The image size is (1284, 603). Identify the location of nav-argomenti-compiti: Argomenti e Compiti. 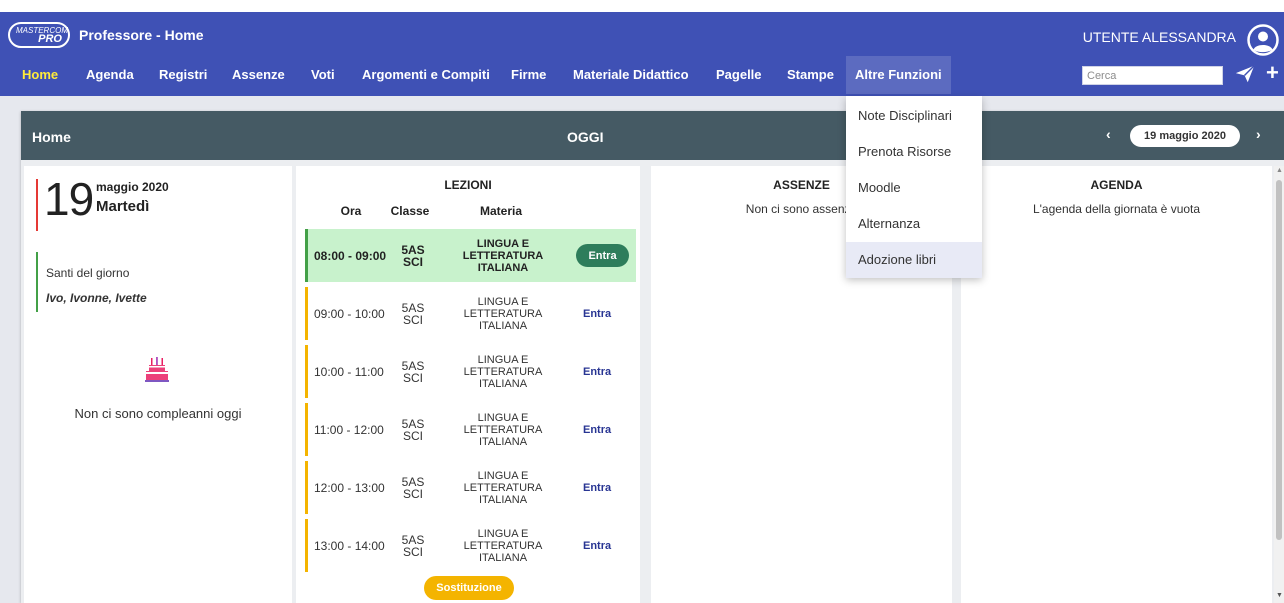
(426, 74).